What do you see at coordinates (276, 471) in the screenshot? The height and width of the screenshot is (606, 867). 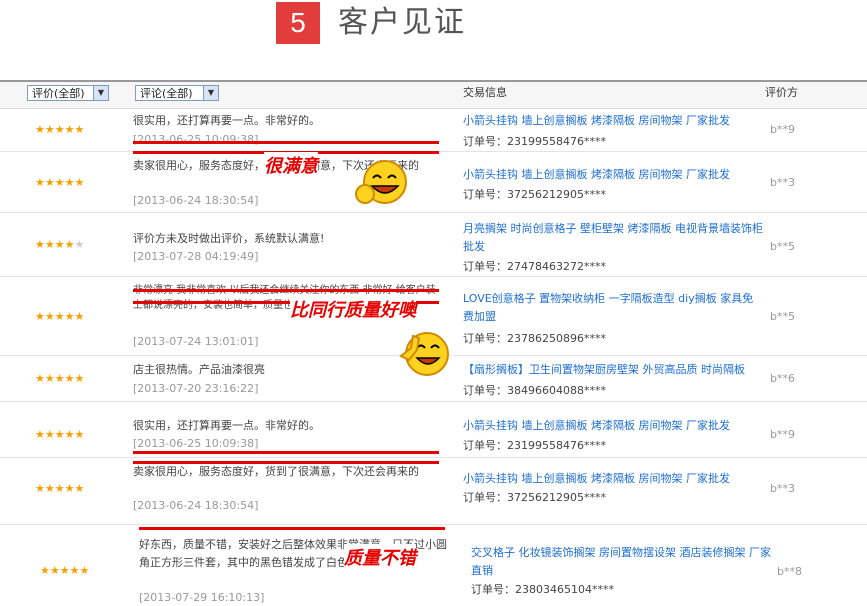 I see `comment-text: 卖家很用心，服务态度好，货到了很满意，下次还会再来的` at bounding box center [276, 471].